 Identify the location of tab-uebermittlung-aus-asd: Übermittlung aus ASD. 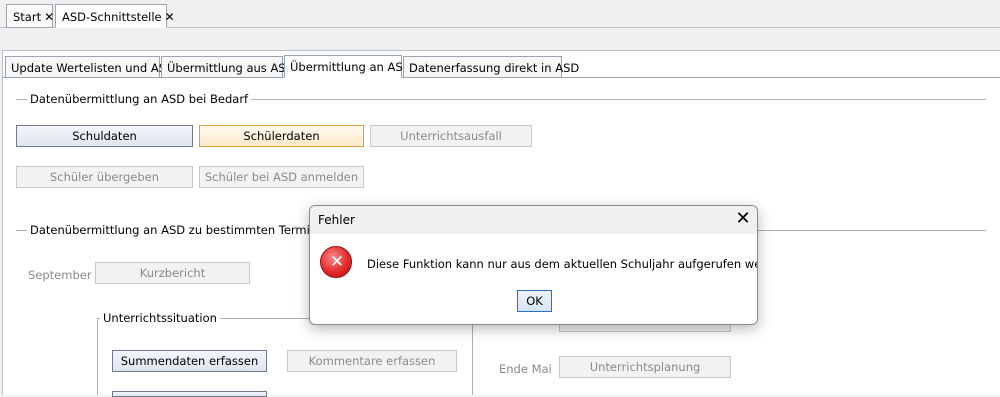
(227, 67).